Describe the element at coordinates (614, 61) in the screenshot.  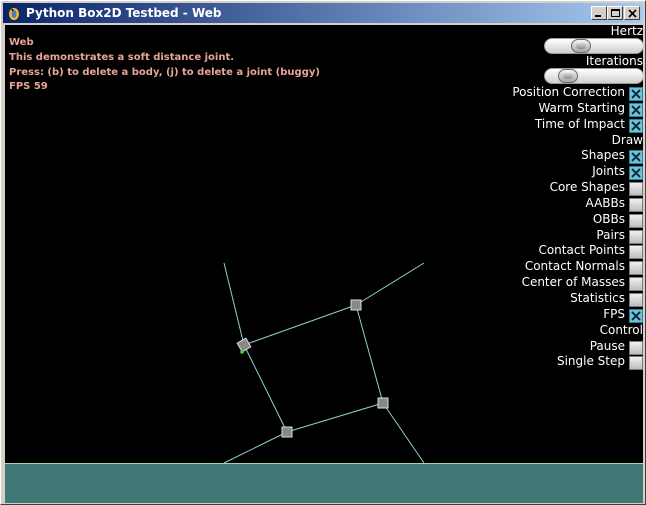
I see `iterations-label: Iterations` at that location.